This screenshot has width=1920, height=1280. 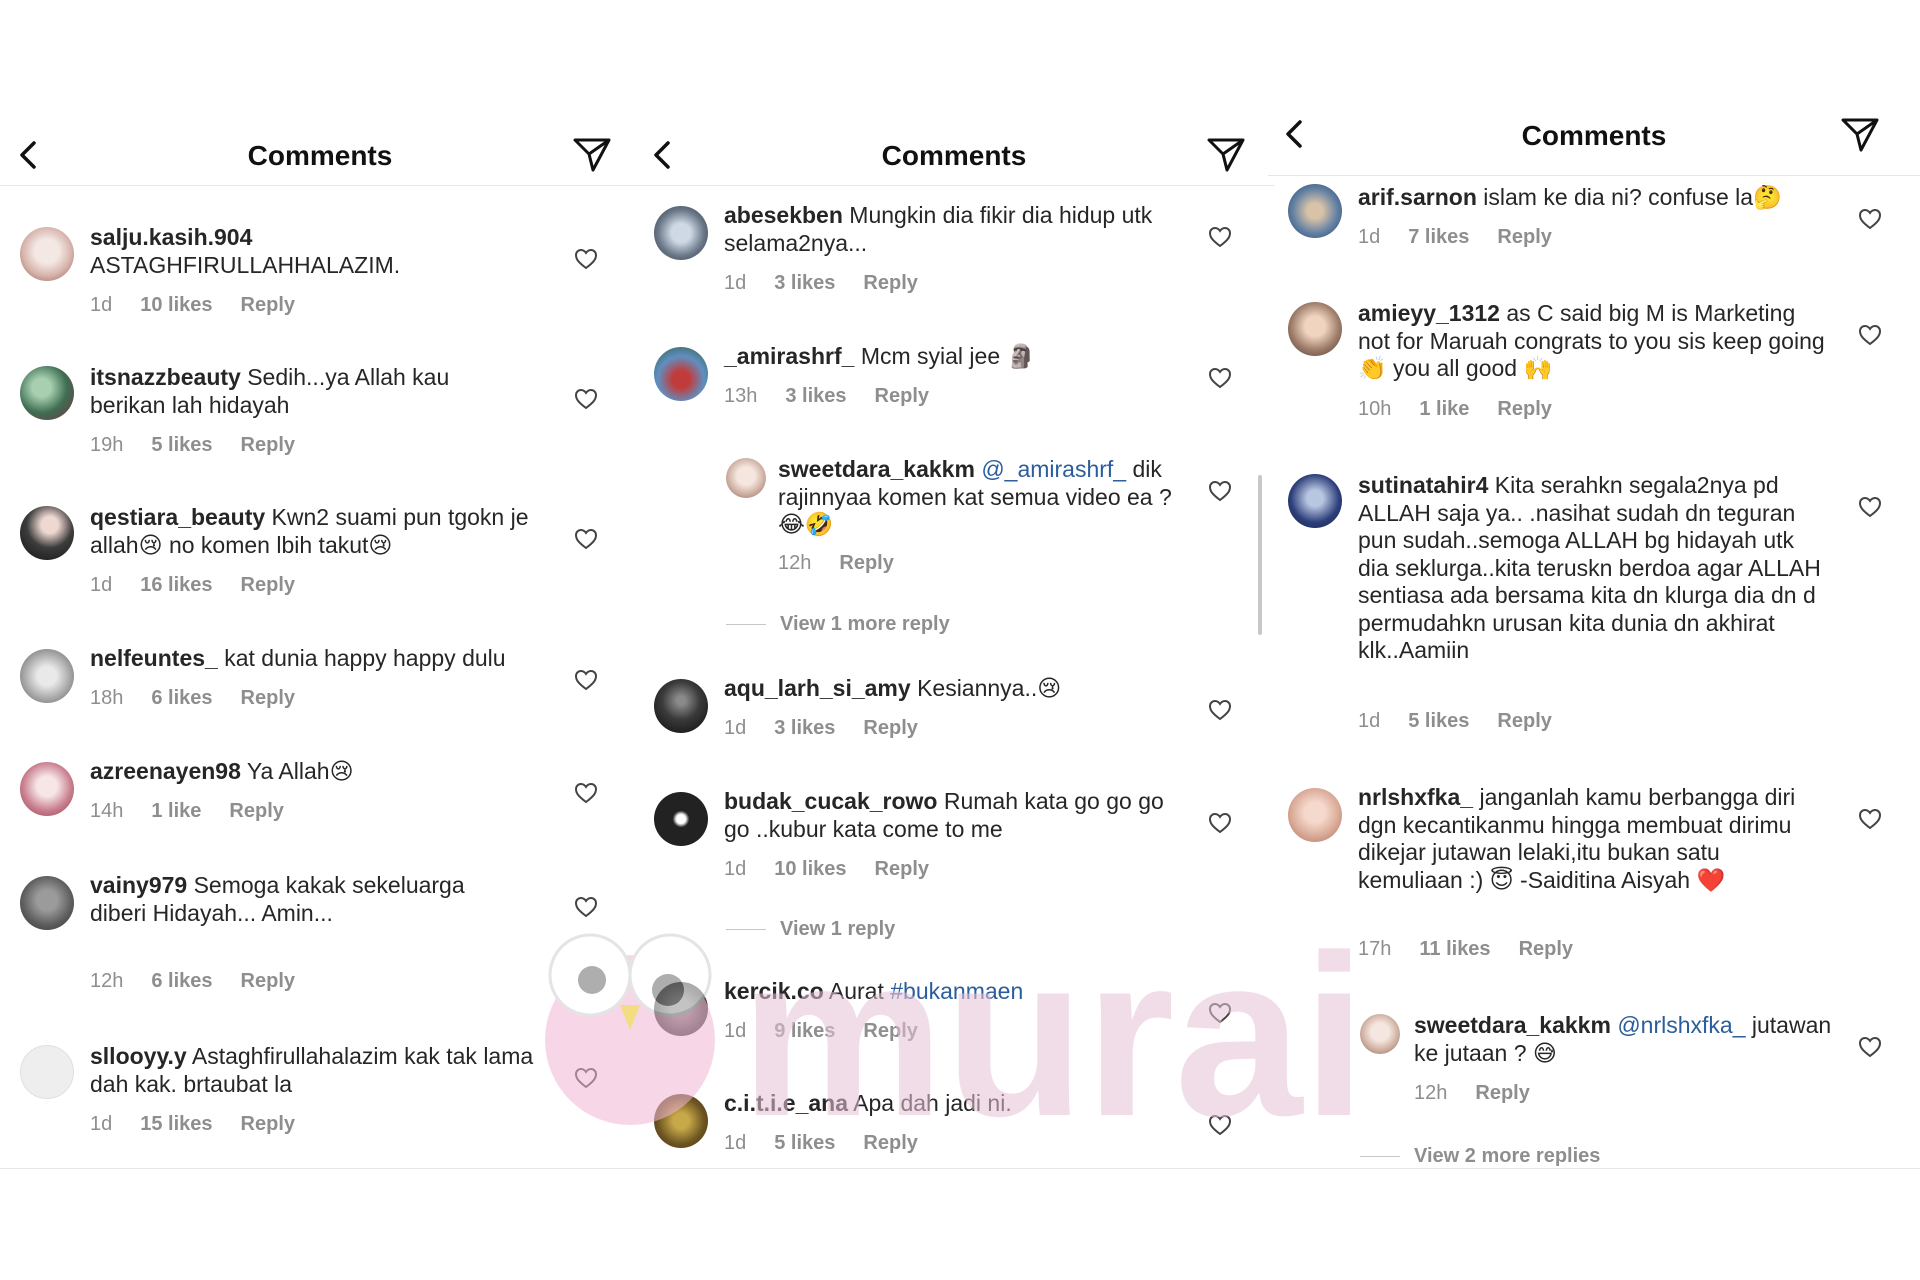 I want to click on username: nrlshxfka_, so click(x=1415, y=797).